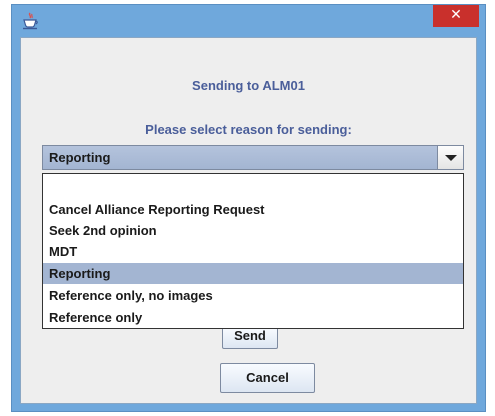  Describe the element at coordinates (248, 85) in the screenshot. I see `dialog-heading: Sending to ALM01` at that location.